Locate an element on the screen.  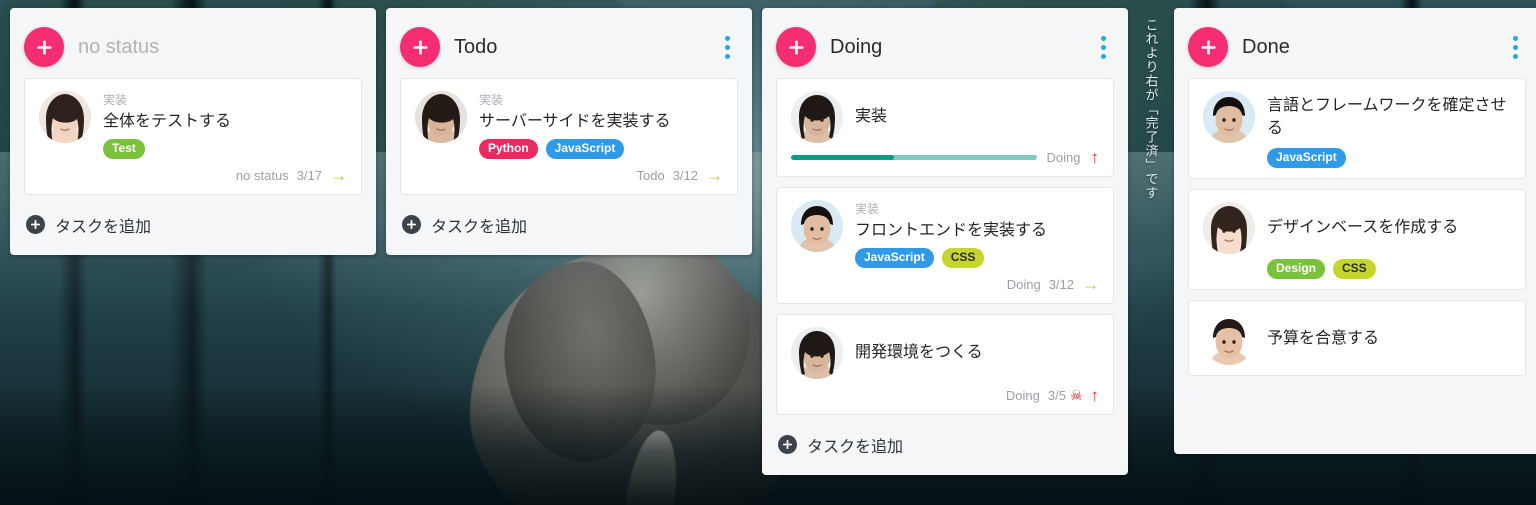
task-card: デザインベースを作成する Design CSS is located at coordinates (1357, 239).